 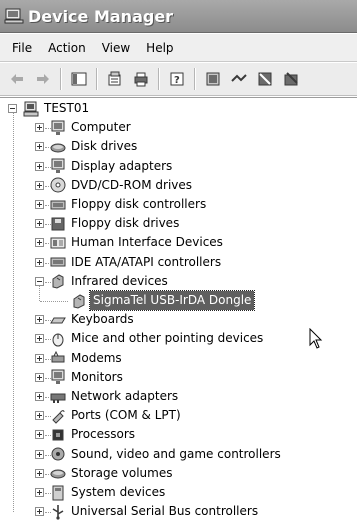 I want to click on tree-category-storage-volumes: Storage volumes, so click(x=103, y=473).